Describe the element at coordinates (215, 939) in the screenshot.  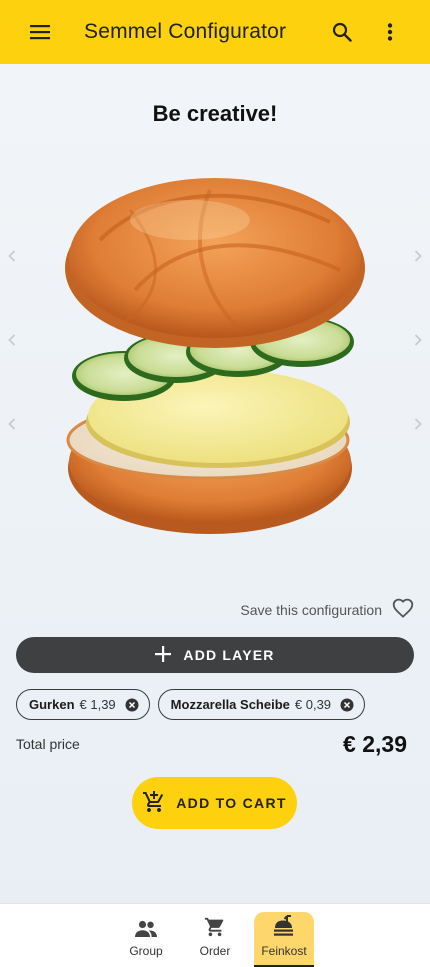
I see `nav-item-order: Order` at that location.